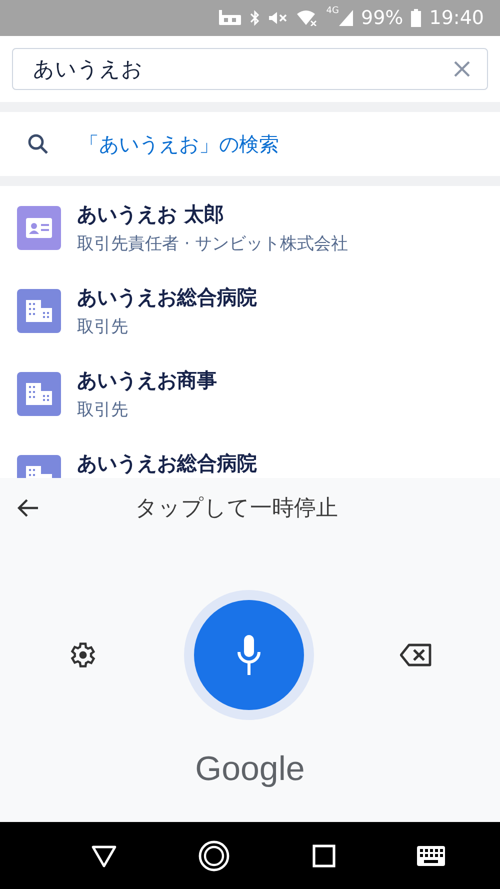 Image resolution: width=500 pixels, height=889 pixels. What do you see at coordinates (250, 144) in the screenshot?
I see `search-suggestion: 「あいうえお」の検索` at bounding box center [250, 144].